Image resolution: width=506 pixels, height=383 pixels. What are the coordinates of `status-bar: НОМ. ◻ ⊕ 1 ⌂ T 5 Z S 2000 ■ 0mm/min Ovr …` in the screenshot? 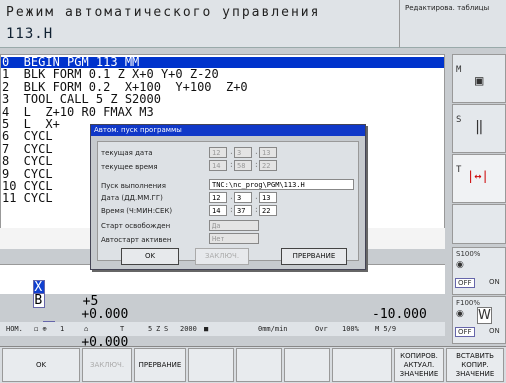 It's located at (222, 329).